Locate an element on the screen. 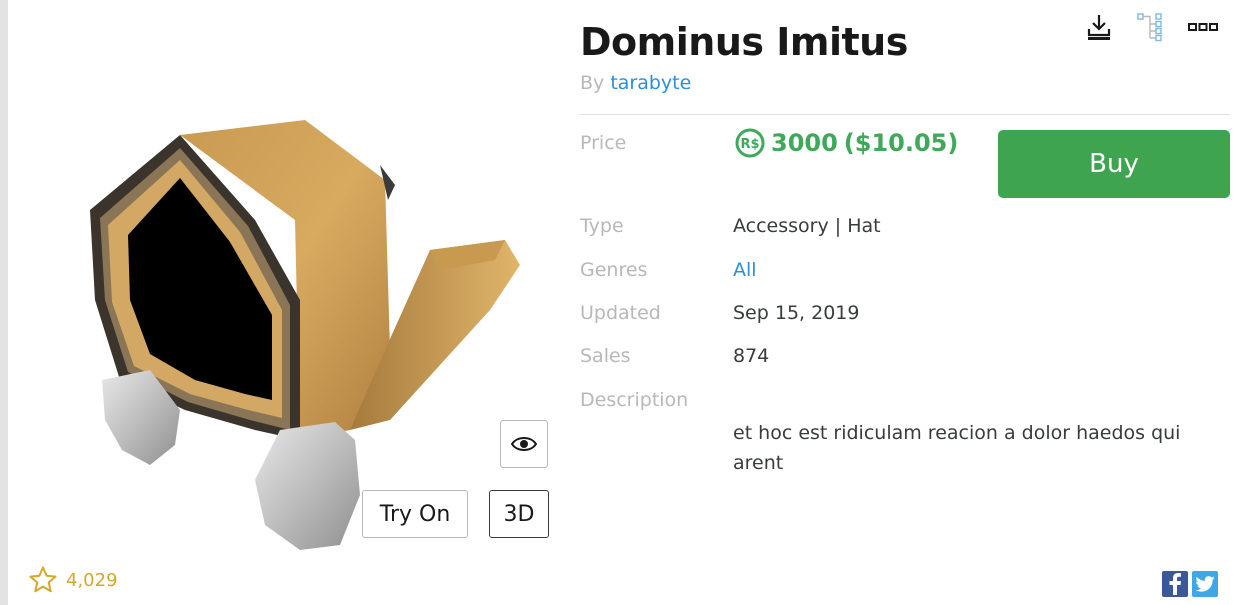 The height and width of the screenshot is (605, 1242). sales-label: Sales is located at coordinates (605, 356).